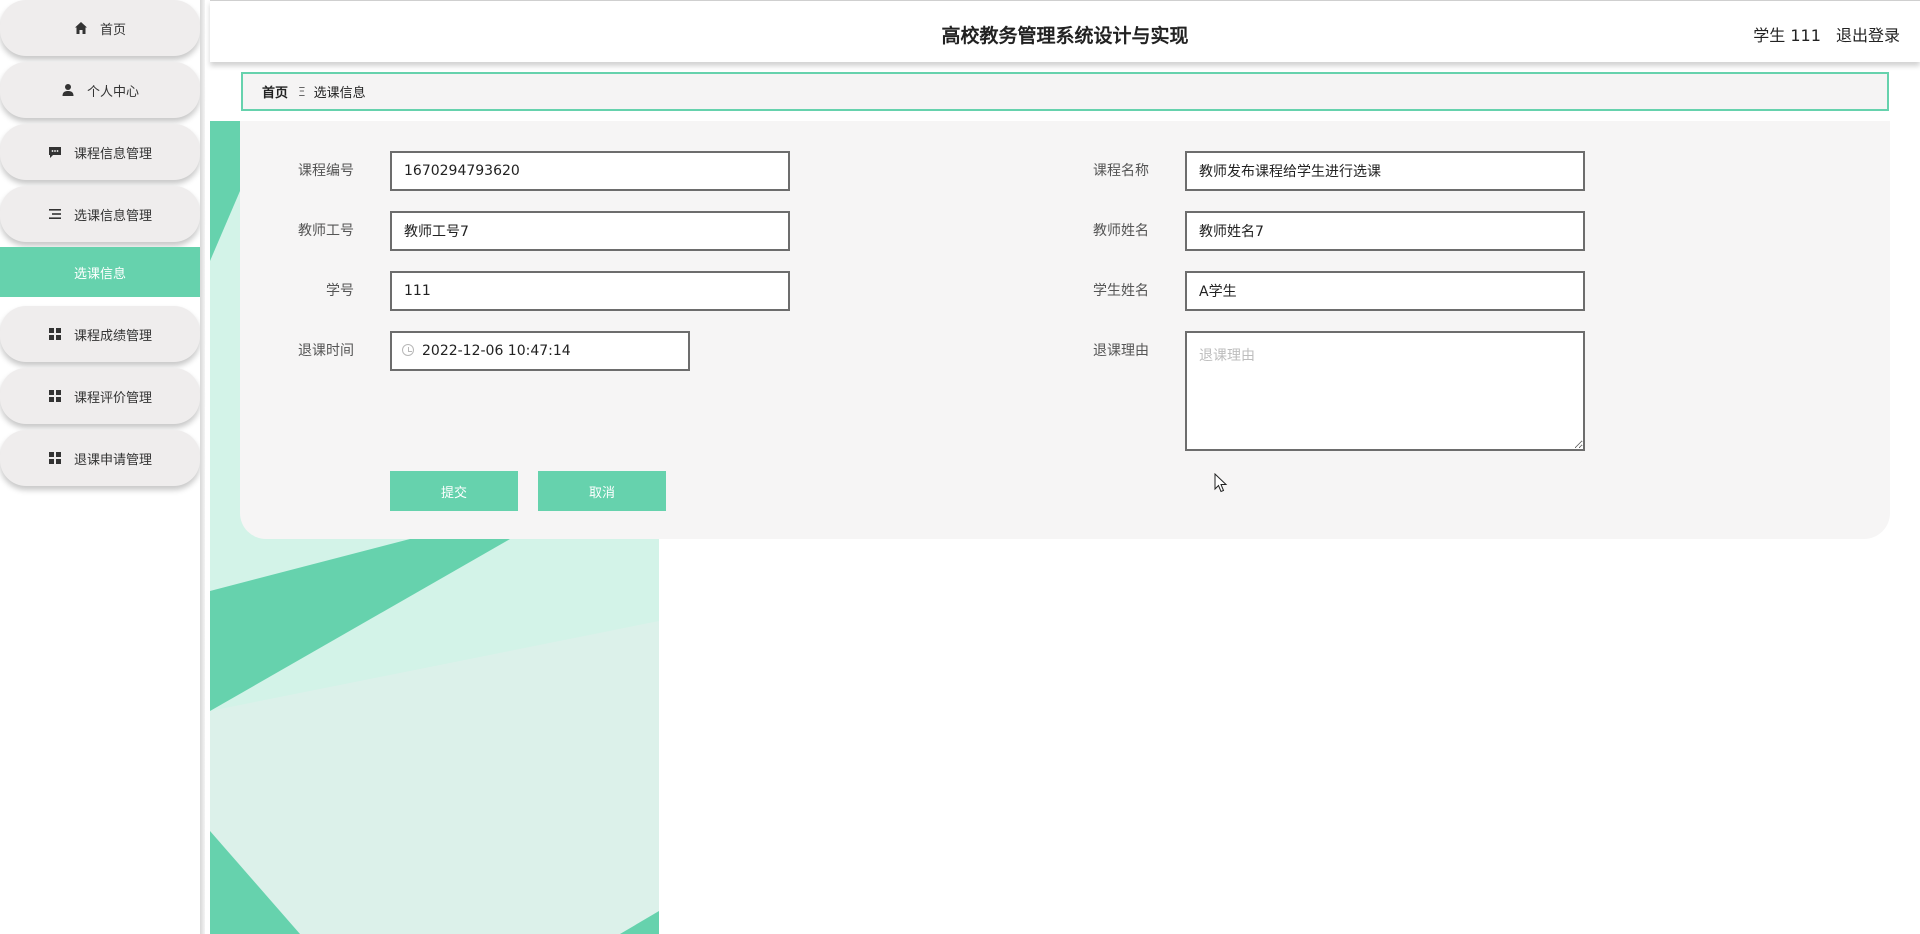 The height and width of the screenshot is (934, 1920). I want to click on sidebar: 首页 个人中心 课程信息管理 选课信息管理 选课信息 课程成绩管理 课程评价管理, so click(100, 467).